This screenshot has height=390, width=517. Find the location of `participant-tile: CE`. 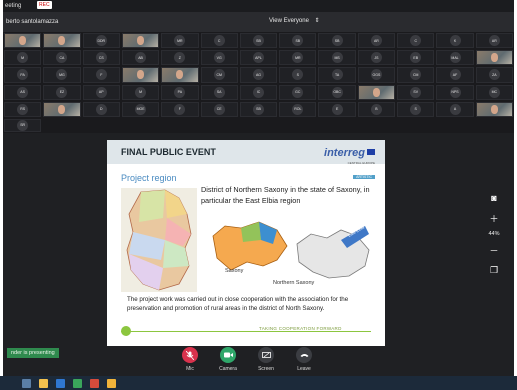

participant-tile: CE is located at coordinates (219, 109).